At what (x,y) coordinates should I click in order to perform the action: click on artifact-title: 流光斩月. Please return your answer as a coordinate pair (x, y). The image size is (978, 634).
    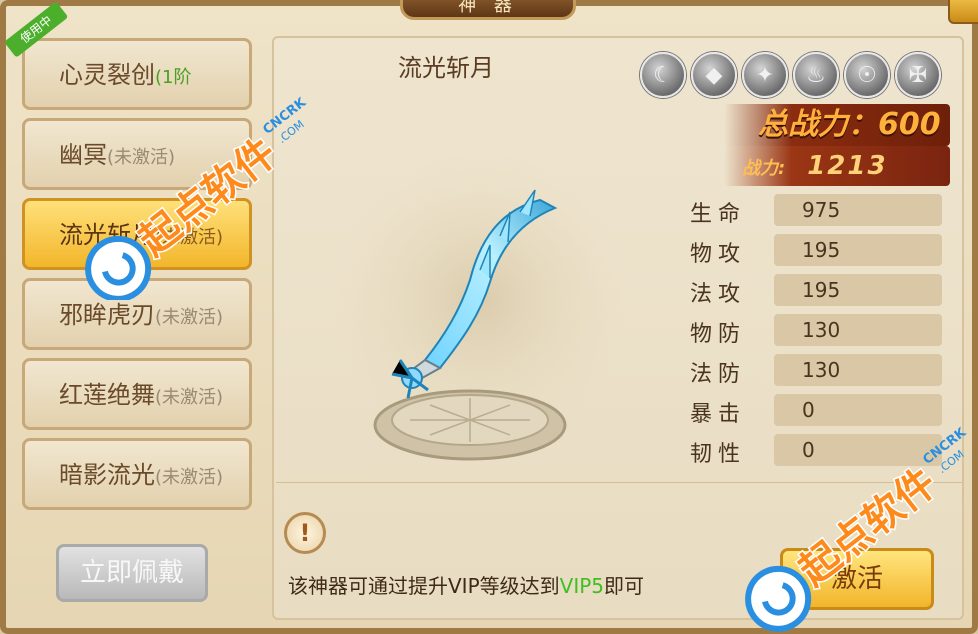
    Looking at the image, I should click on (446, 68).